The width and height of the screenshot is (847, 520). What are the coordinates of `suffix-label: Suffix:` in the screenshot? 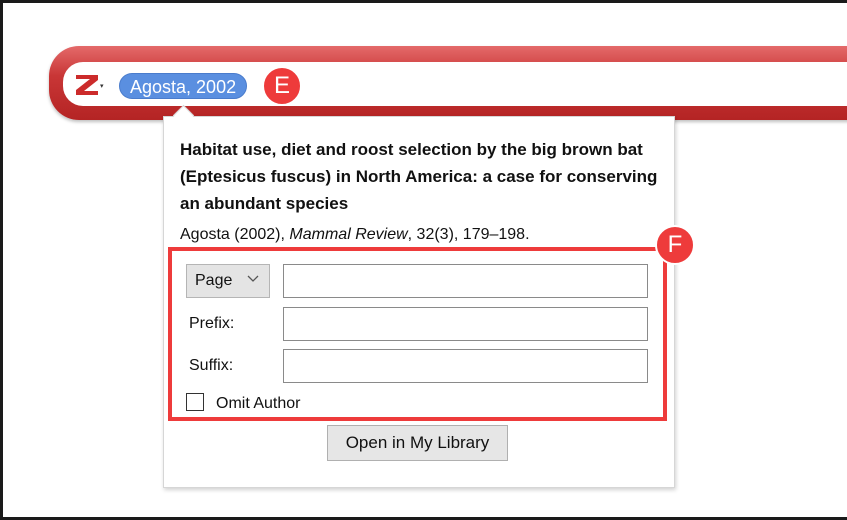 It's located at (211, 365).